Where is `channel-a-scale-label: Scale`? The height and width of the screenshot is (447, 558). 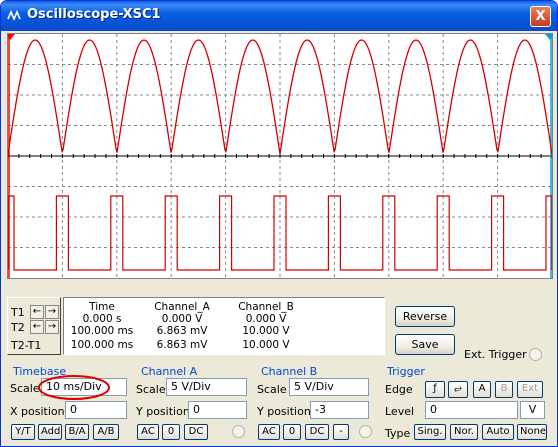 channel-a-scale-label: Scale is located at coordinates (151, 389).